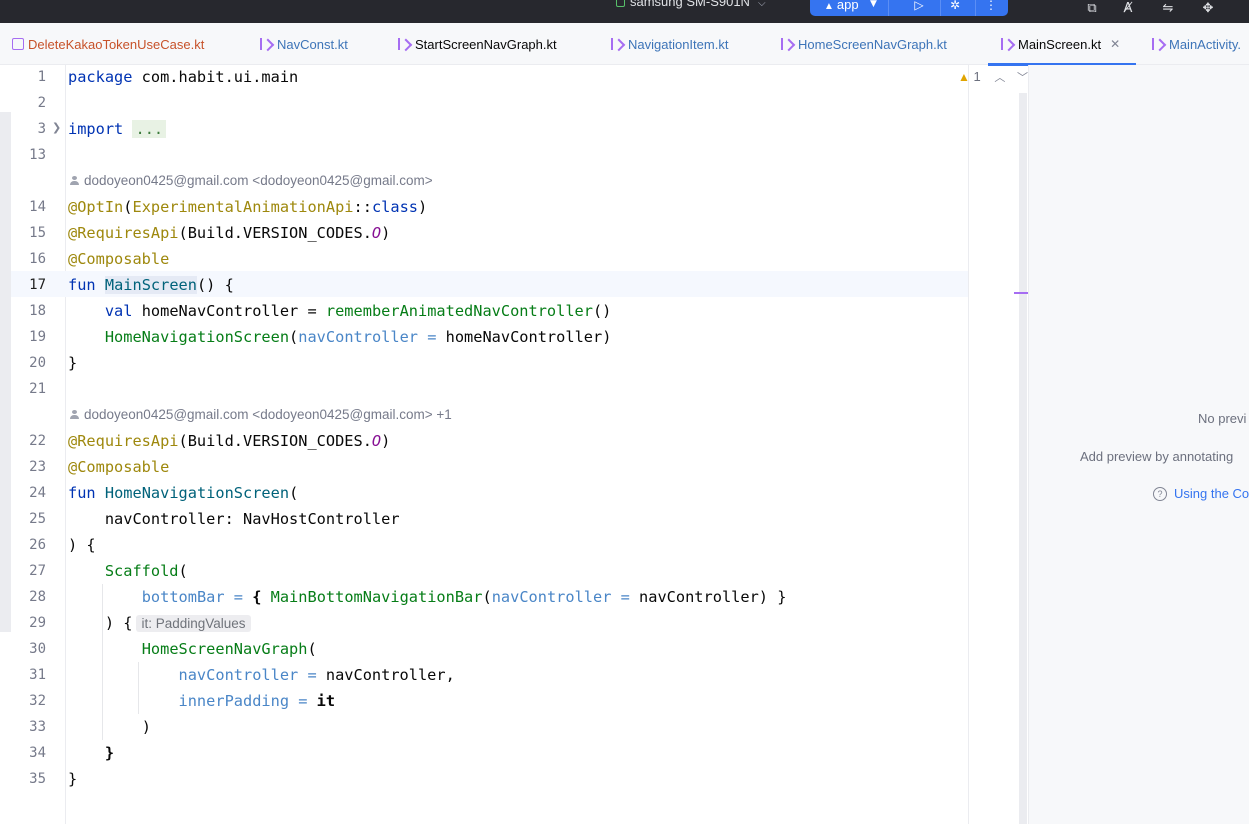 This screenshot has height=824, width=1249. What do you see at coordinates (119, 467) in the screenshot?
I see `annotation: @Composable` at bounding box center [119, 467].